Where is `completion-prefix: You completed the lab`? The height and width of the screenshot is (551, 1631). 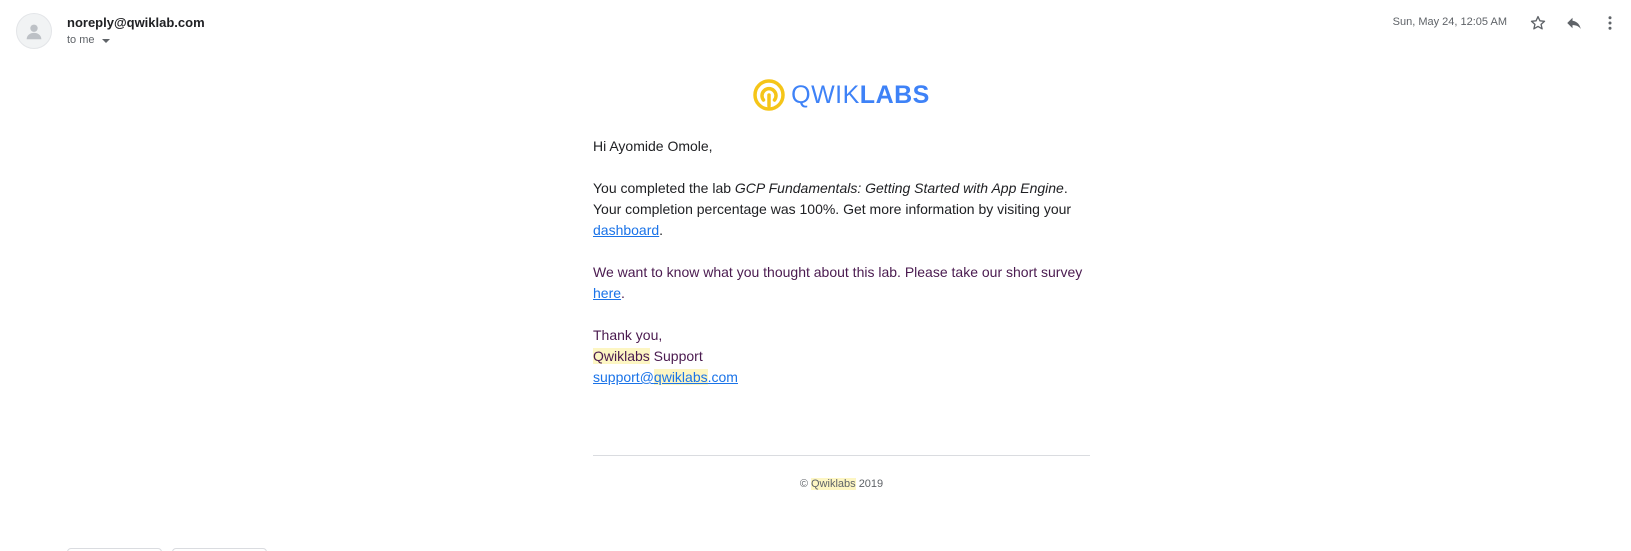
completion-prefix: You completed the lab is located at coordinates (664, 188).